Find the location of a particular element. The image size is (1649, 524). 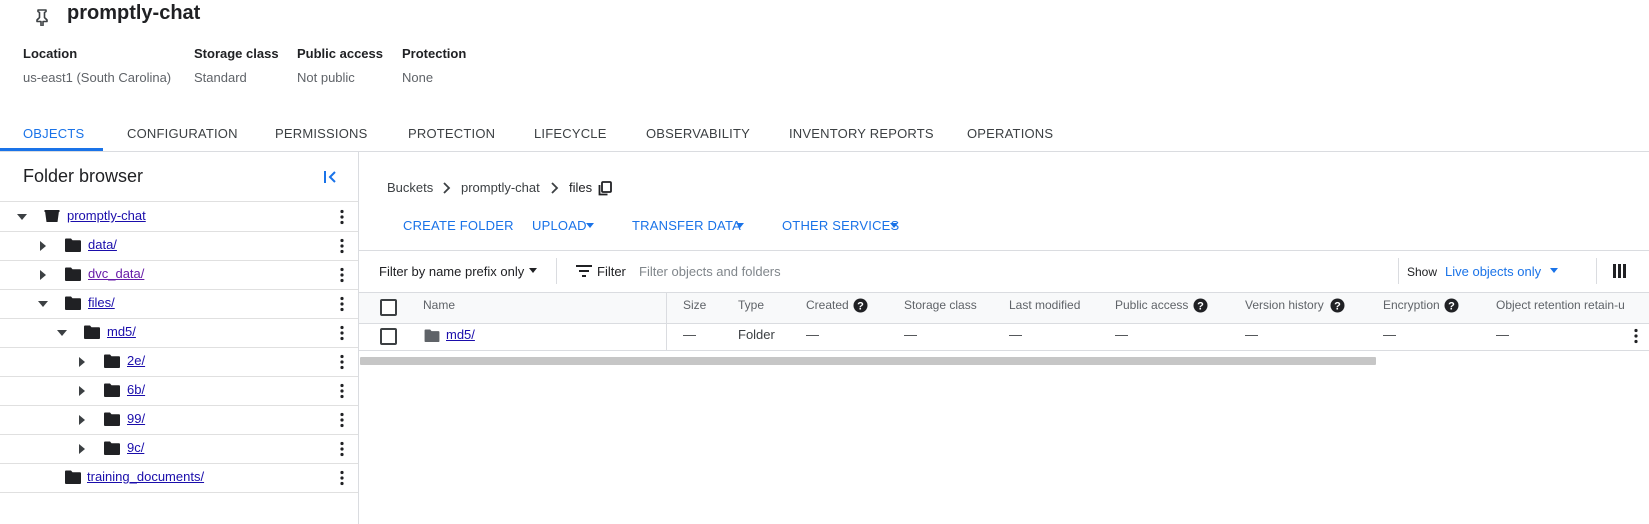

tree-item-label: 99/ is located at coordinates (136, 418).